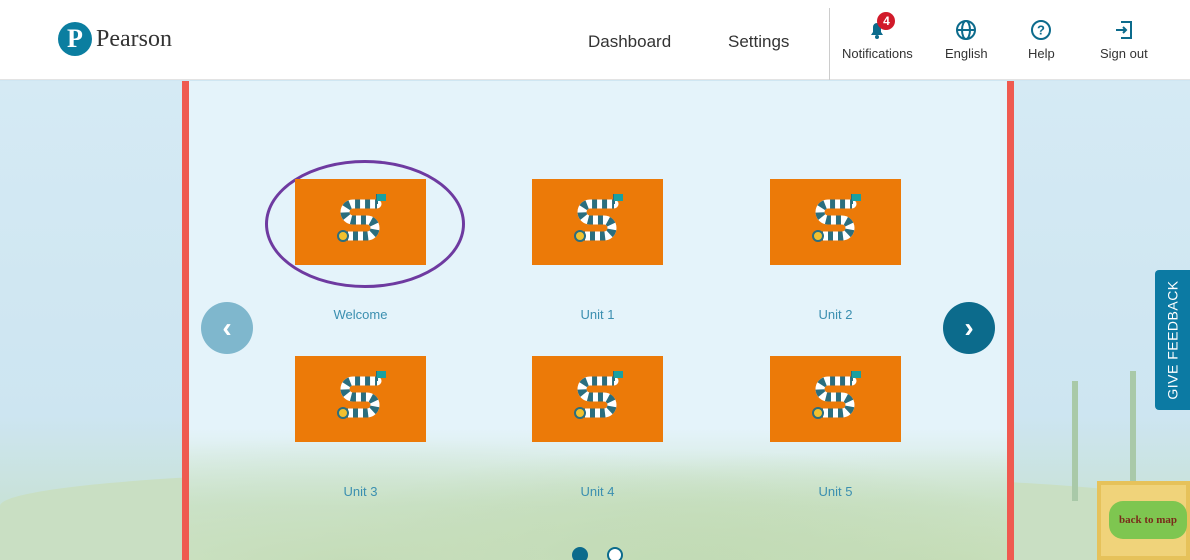 The image size is (1190, 560). Describe the element at coordinates (877, 53) in the screenshot. I see `notifications-label: Notifications` at that location.